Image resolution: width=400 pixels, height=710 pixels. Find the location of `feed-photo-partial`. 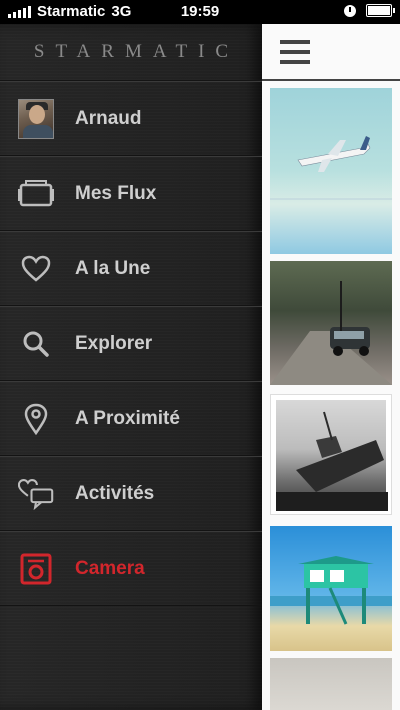

feed-photo-partial is located at coordinates (331, 684).